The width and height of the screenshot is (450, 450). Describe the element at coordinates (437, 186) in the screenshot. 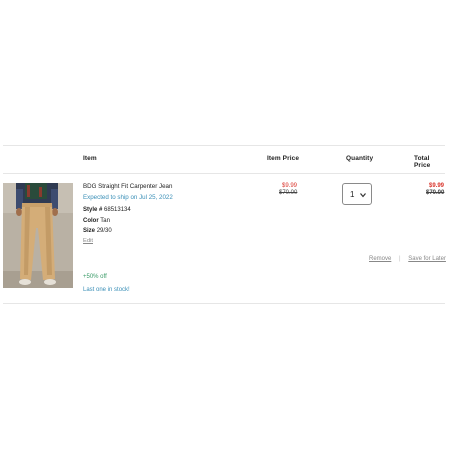

I see `total-price-sale: $9.99` at that location.